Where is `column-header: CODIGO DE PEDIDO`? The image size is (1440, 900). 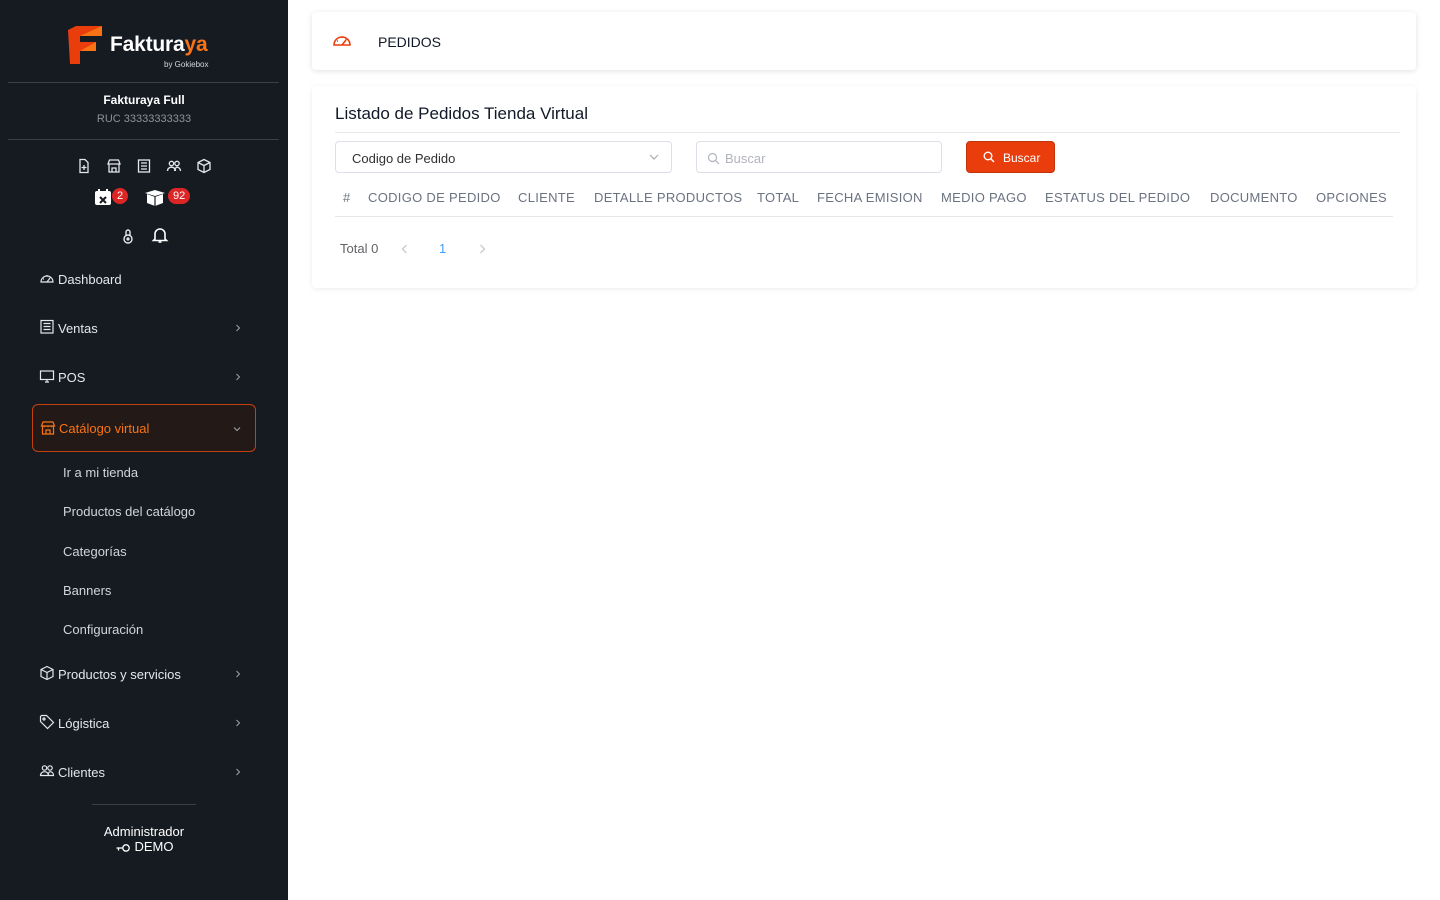 column-header: CODIGO DE PEDIDO is located at coordinates (434, 197).